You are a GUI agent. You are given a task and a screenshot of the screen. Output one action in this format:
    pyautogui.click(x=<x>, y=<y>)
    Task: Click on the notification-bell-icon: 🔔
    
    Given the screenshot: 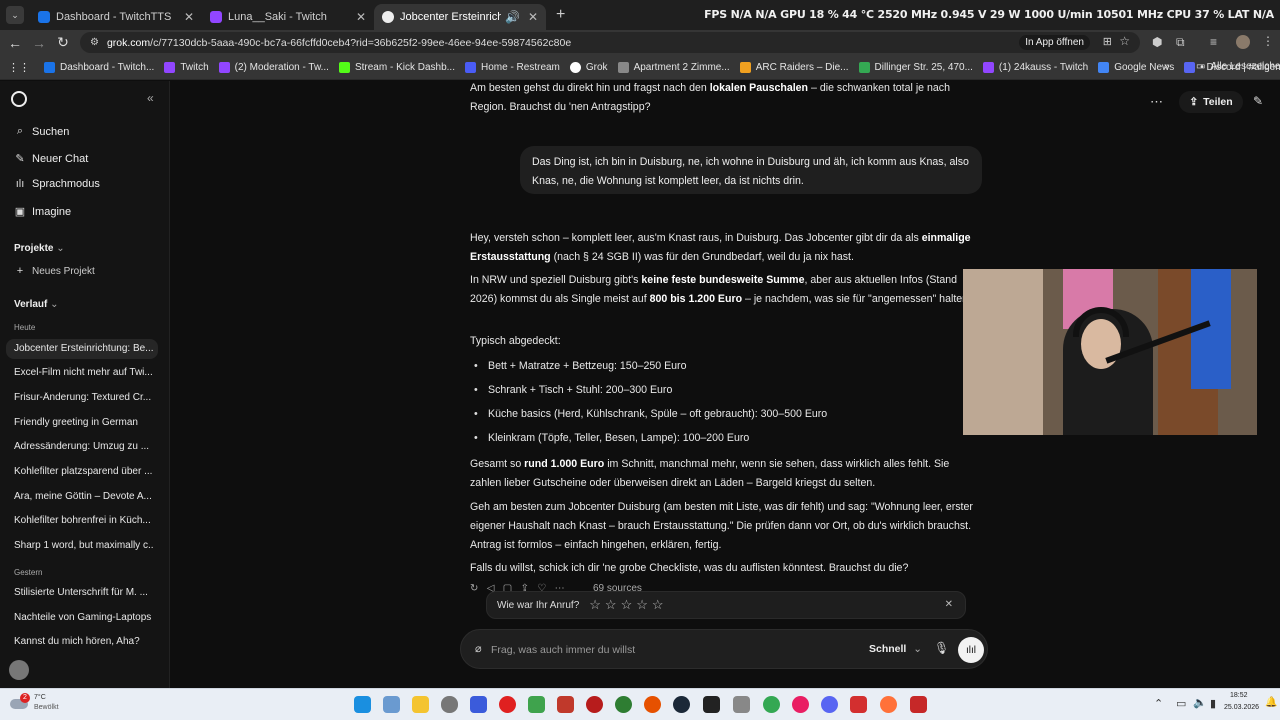 What is the action you would take?
    pyautogui.click(x=1271, y=702)
    